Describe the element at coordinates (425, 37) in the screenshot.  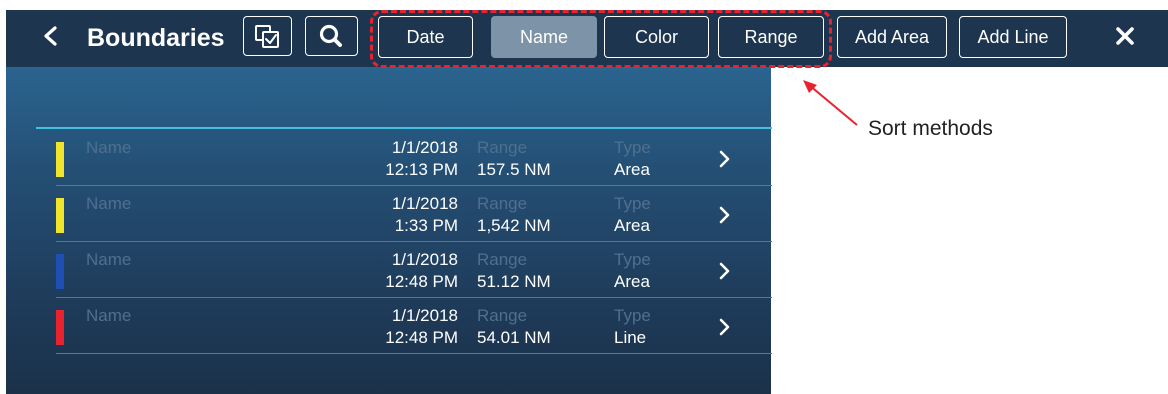
I see `sort-date-button: Date` at that location.